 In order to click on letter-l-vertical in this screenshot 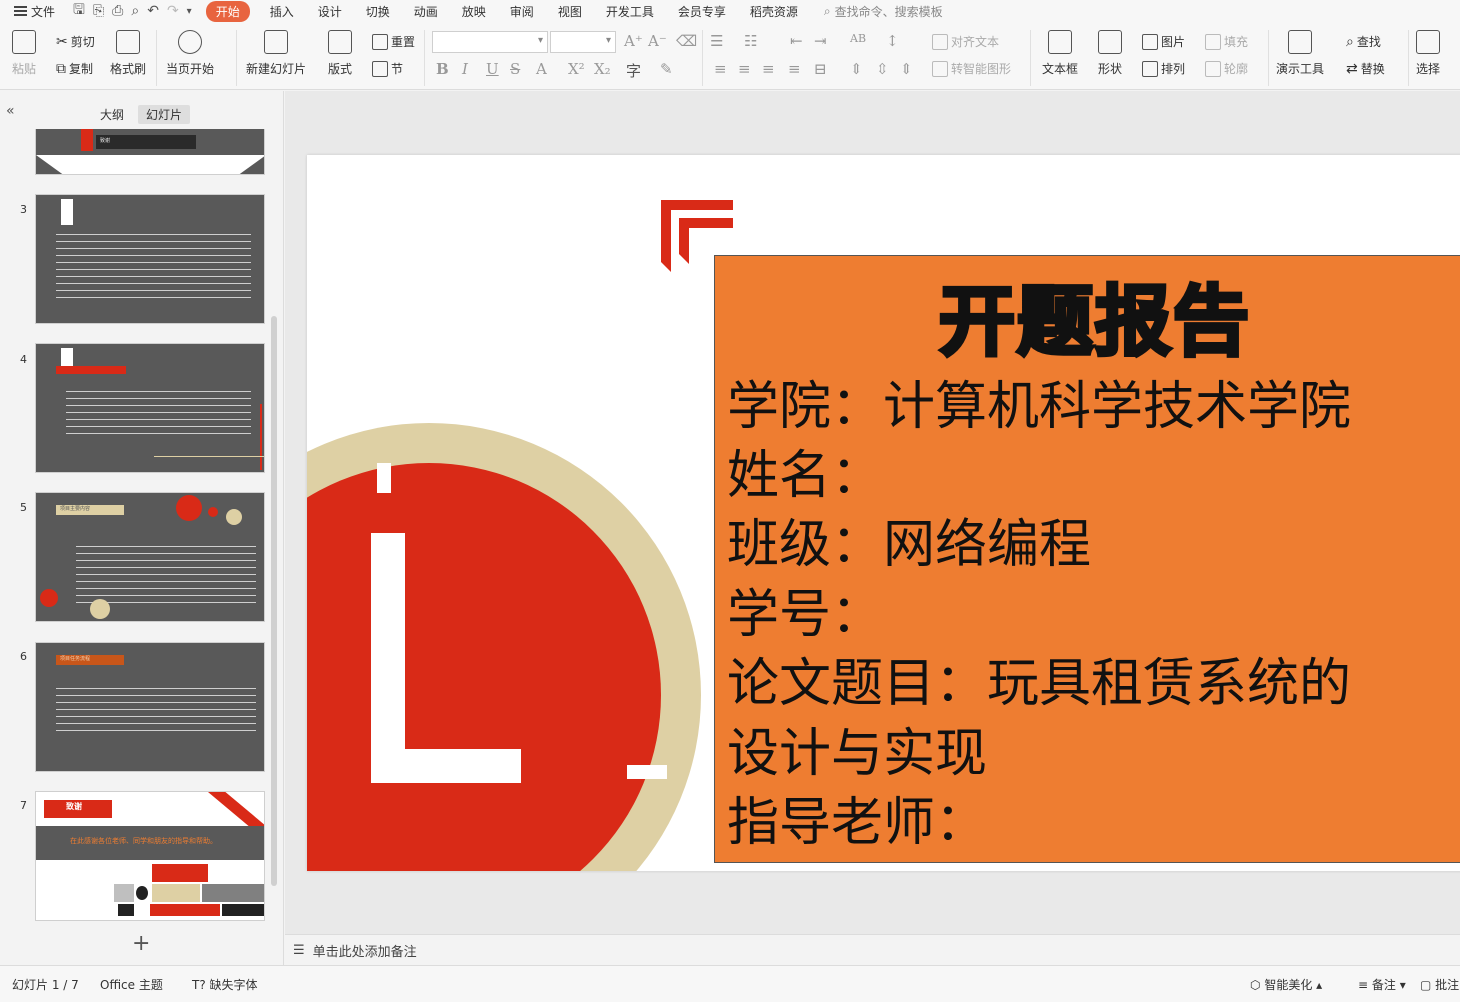, I will do `click(388, 658)`.